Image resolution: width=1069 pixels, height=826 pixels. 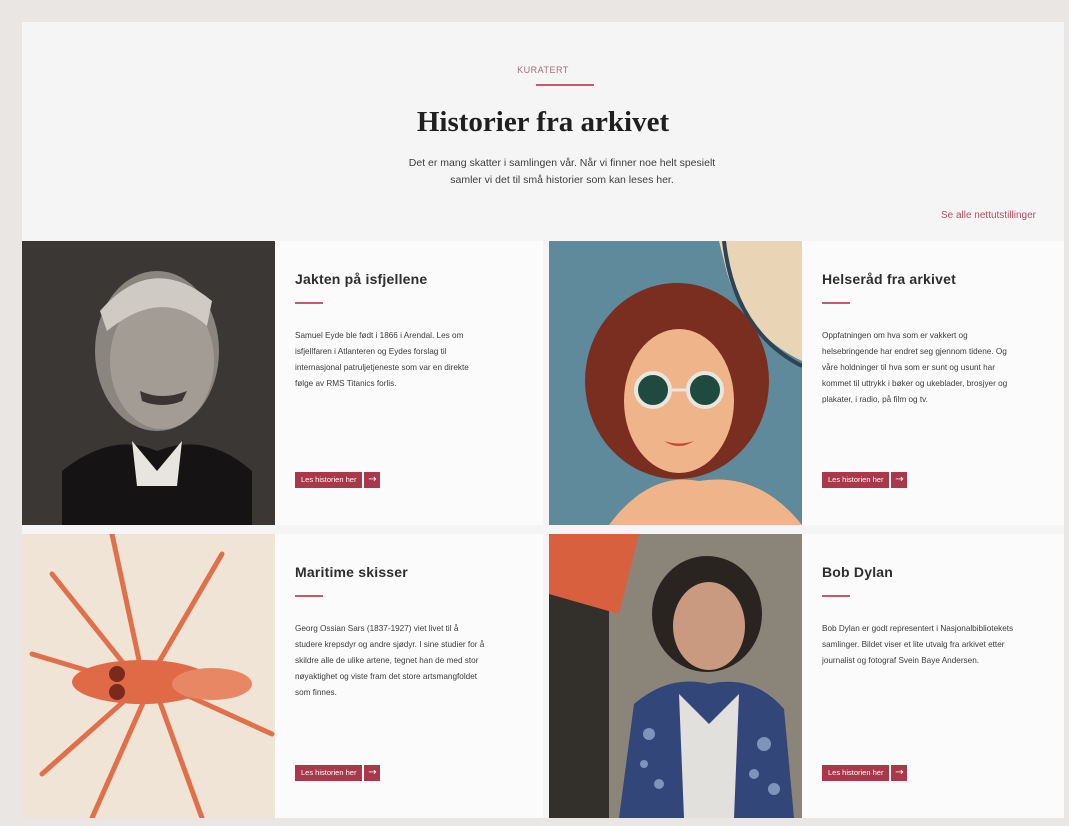 I want to click on eyebrow-label: KURATERT, so click(x=543, y=70).